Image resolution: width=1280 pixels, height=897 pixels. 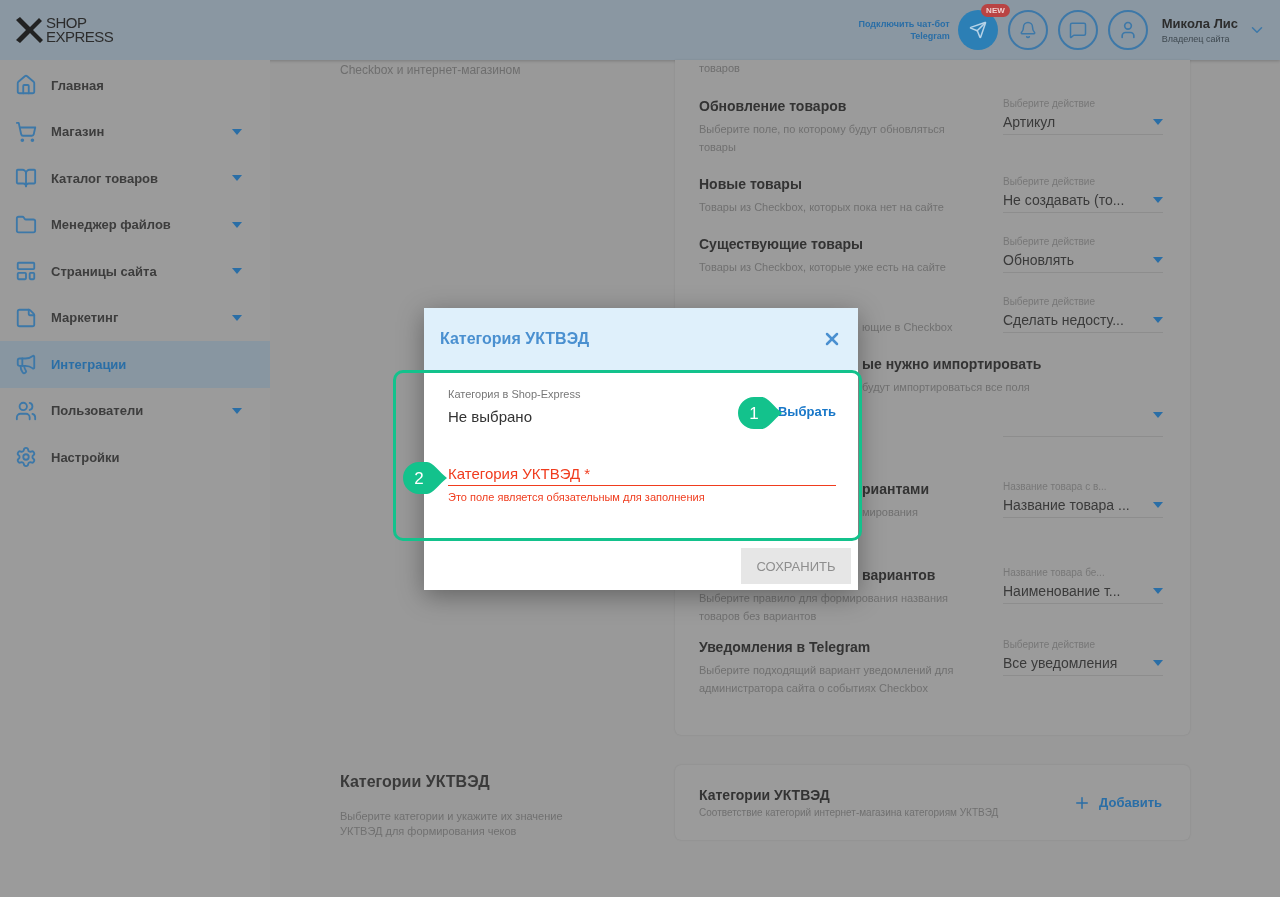 I want to click on page-layout-icon, so click(x=26, y=271).